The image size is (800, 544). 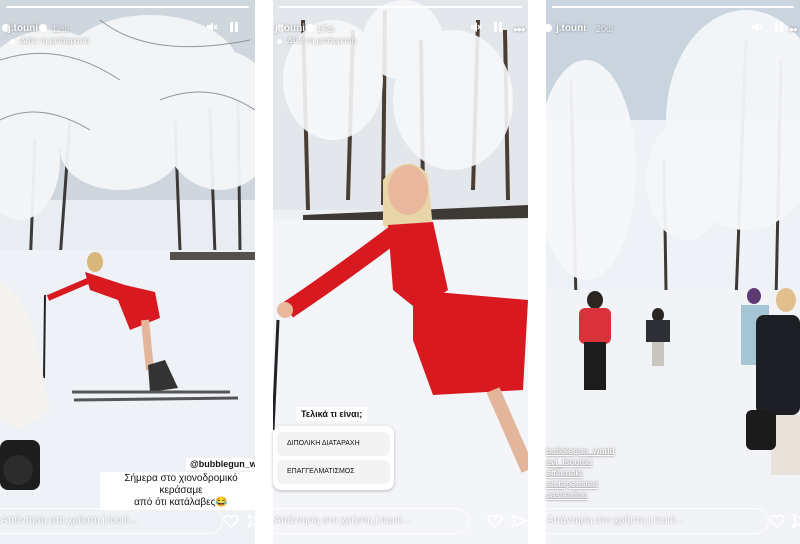 I want to click on story-time: 17ώ, so click(x=326, y=29).